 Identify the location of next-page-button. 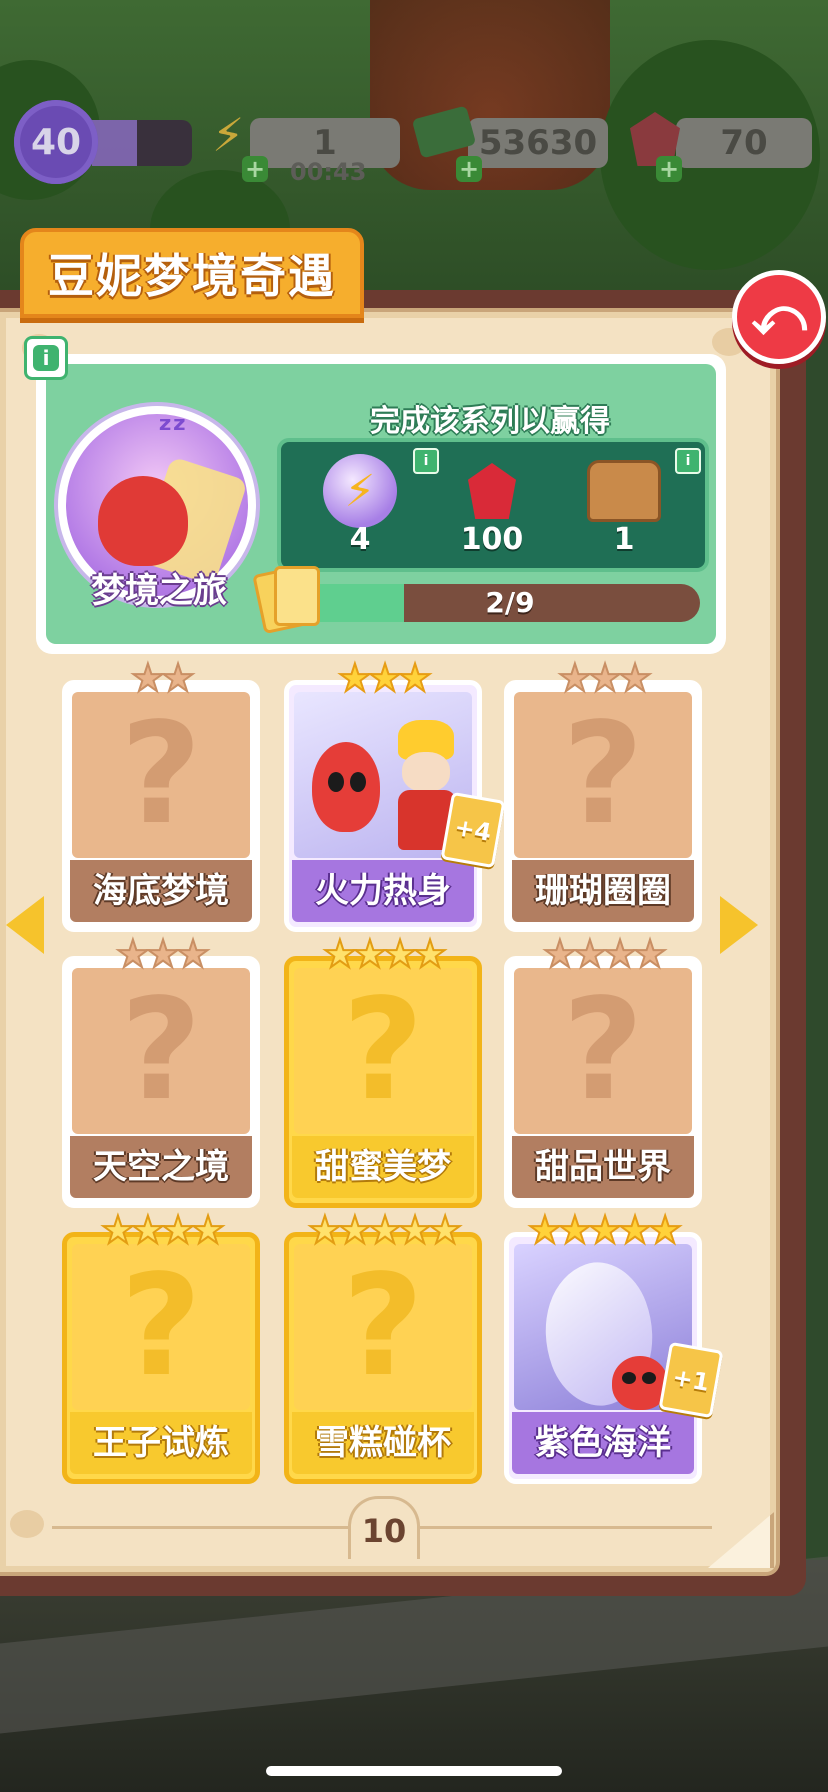
(740, 925).